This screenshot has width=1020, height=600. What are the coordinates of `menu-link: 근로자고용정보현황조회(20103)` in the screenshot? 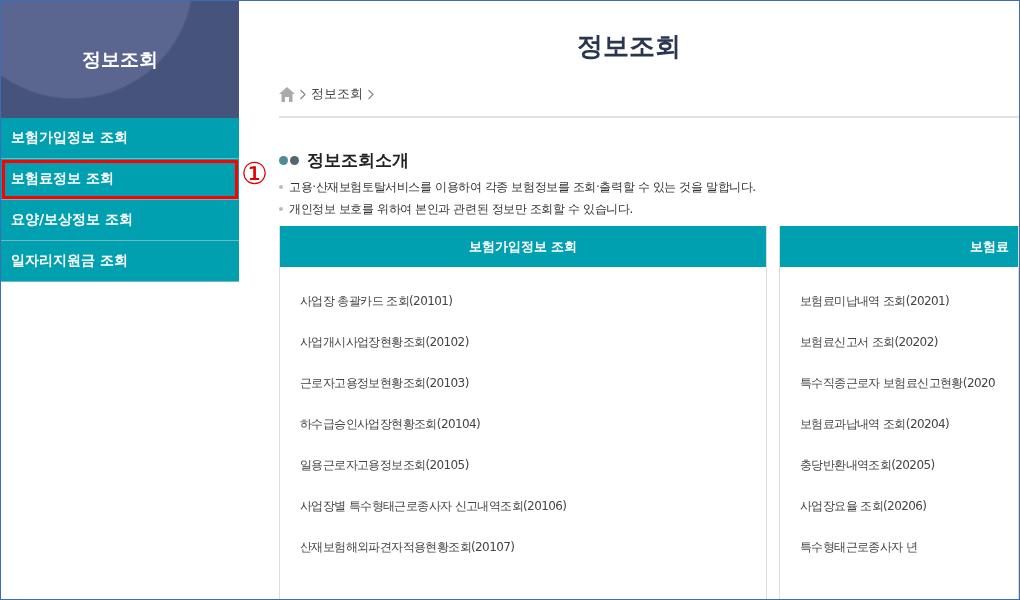 It's located at (533, 383).